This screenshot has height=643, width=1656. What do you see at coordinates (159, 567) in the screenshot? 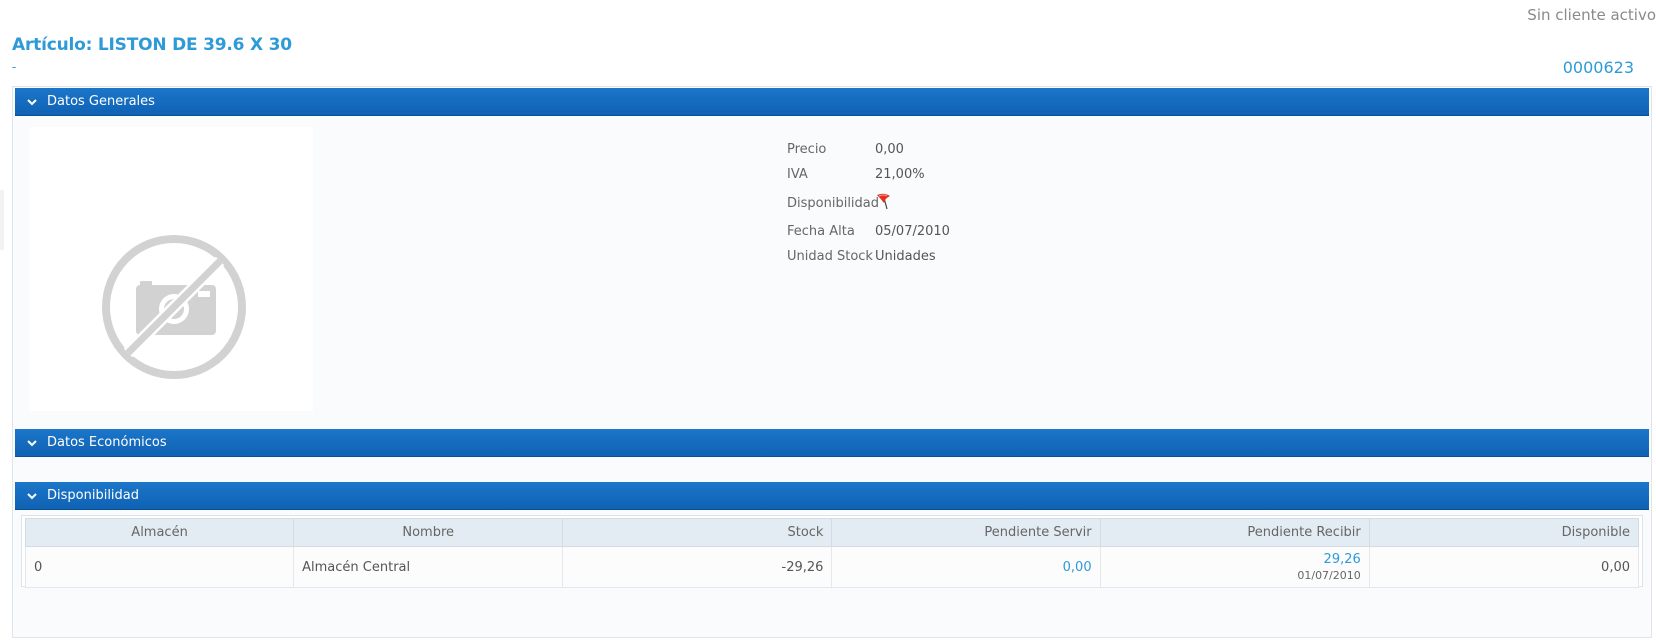
I see `cell-almacen: 0` at bounding box center [159, 567].